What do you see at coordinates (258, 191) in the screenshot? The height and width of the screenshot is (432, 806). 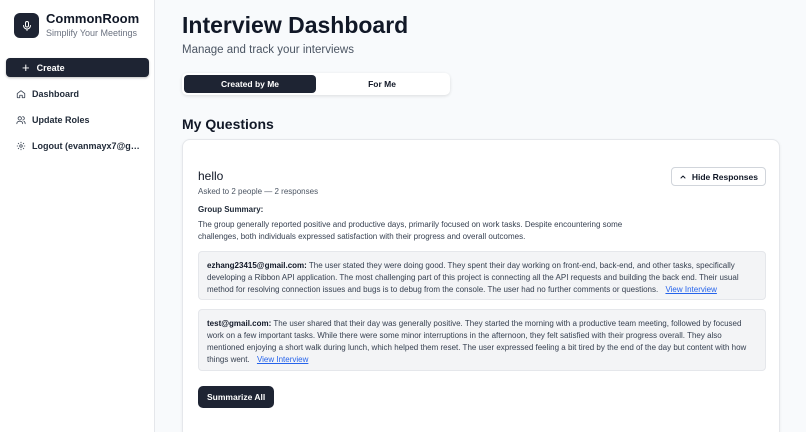 I see `question-meta: Asked to 2 people — 2 responses` at bounding box center [258, 191].